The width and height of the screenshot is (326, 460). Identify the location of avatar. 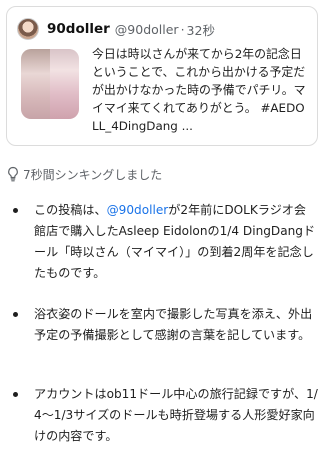
(28, 29).